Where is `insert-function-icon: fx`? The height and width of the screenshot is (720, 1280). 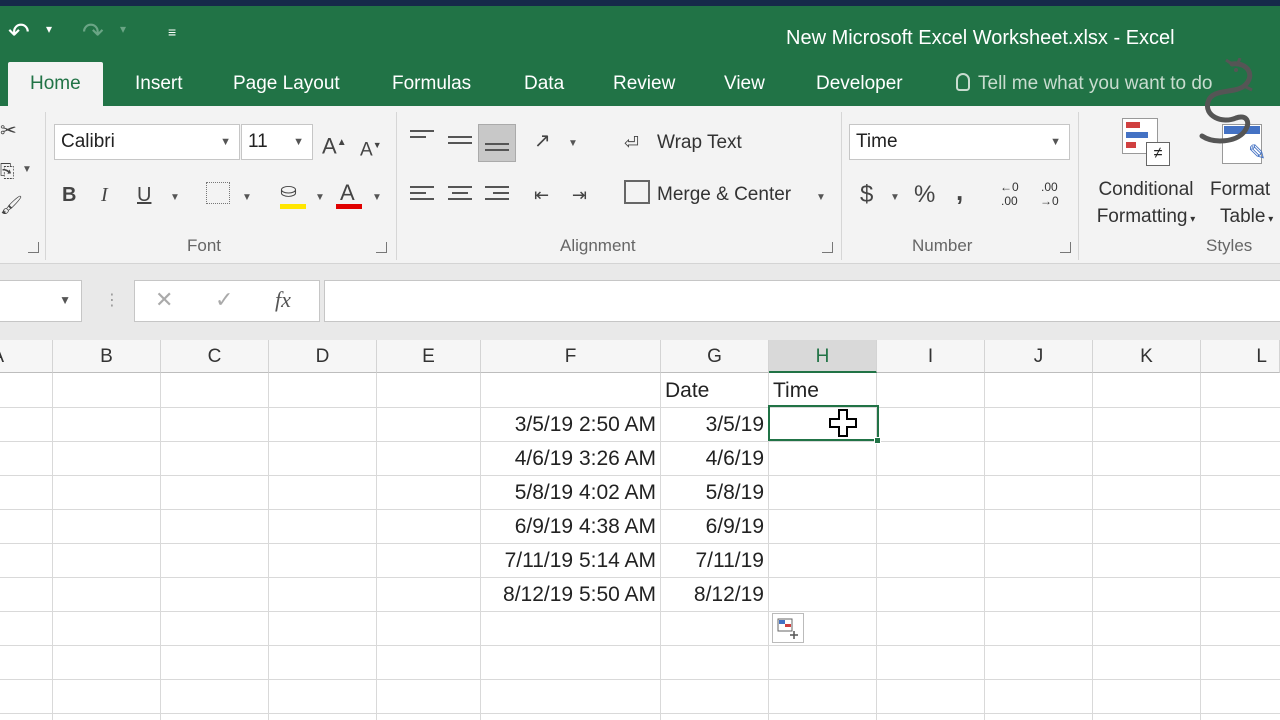
insert-function-icon: fx is located at coordinates (283, 300).